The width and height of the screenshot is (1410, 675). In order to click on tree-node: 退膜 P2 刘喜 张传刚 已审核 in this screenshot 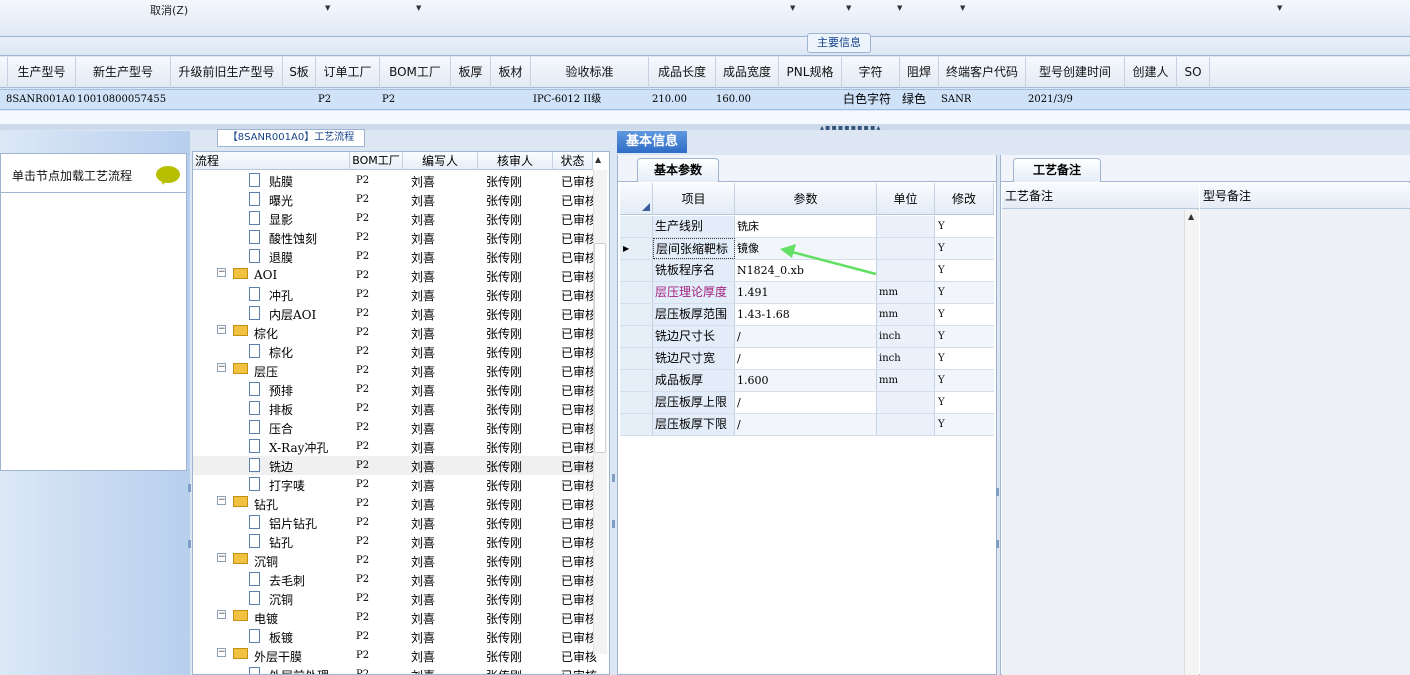, I will do `click(395, 256)`.